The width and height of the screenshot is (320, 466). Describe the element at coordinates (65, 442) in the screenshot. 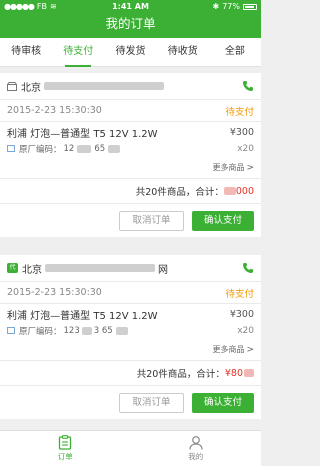

I see `order-icon` at that location.